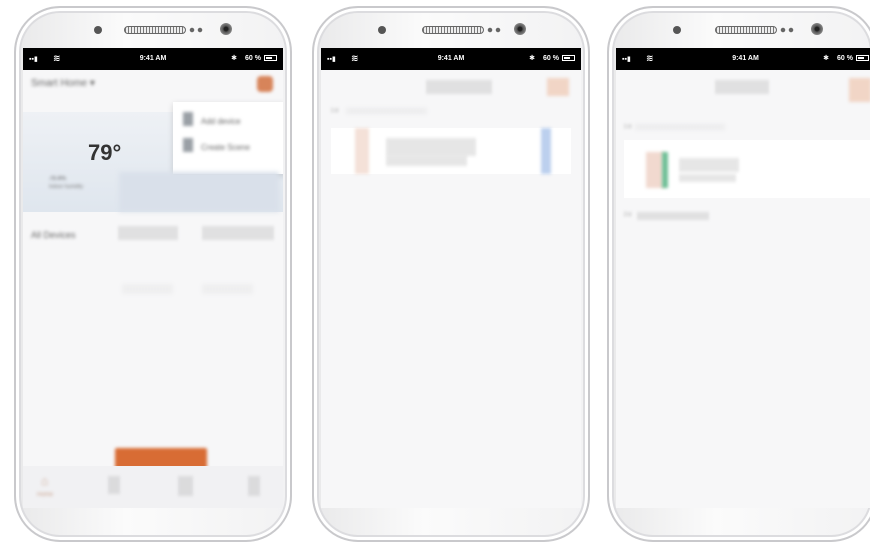 The image size is (870, 546). Describe the element at coordinates (44, 481) in the screenshot. I see `home-tab-icon: ⌂` at that location.